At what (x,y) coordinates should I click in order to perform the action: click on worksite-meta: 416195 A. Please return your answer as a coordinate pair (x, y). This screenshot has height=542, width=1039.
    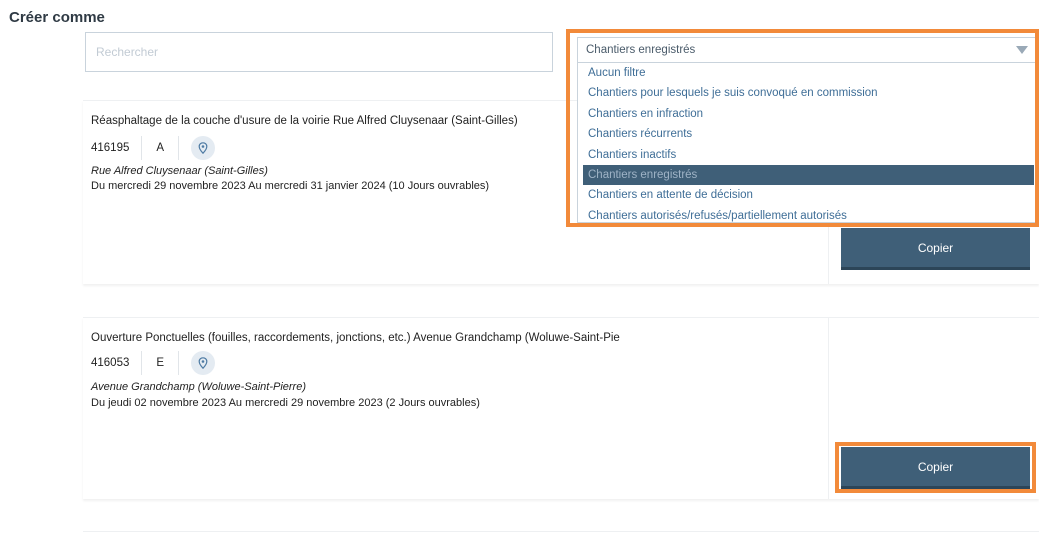
    Looking at the image, I should click on (153, 148).